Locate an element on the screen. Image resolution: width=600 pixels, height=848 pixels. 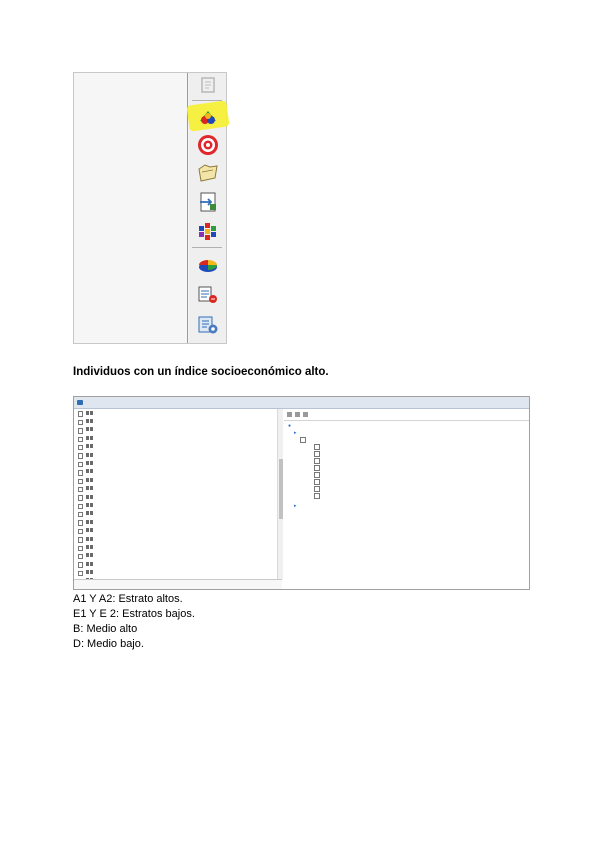
legend-line: E1 Y E 2: Estratos bajos. is located at coordinates (134, 614).